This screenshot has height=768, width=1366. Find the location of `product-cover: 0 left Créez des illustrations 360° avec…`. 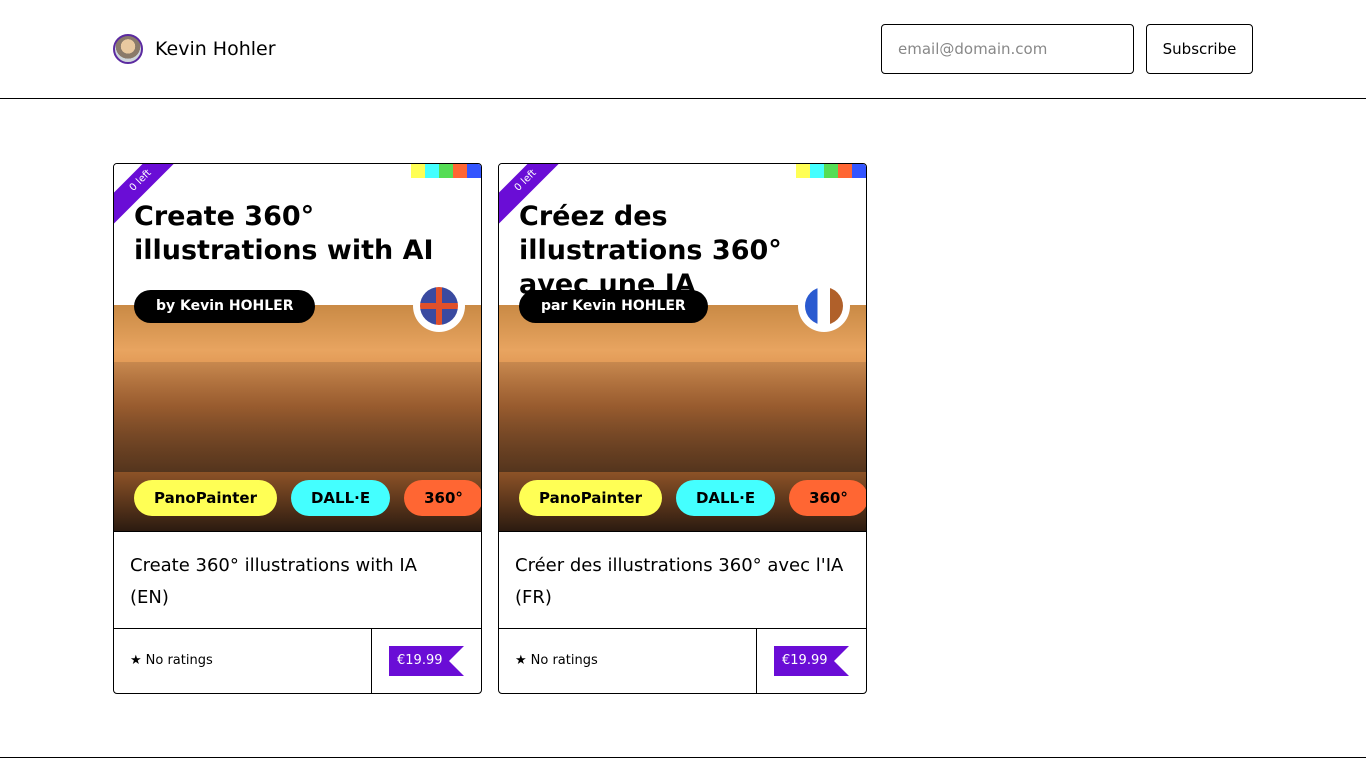

product-cover: 0 left Créez des illustrations 360° avec… is located at coordinates (682, 348).